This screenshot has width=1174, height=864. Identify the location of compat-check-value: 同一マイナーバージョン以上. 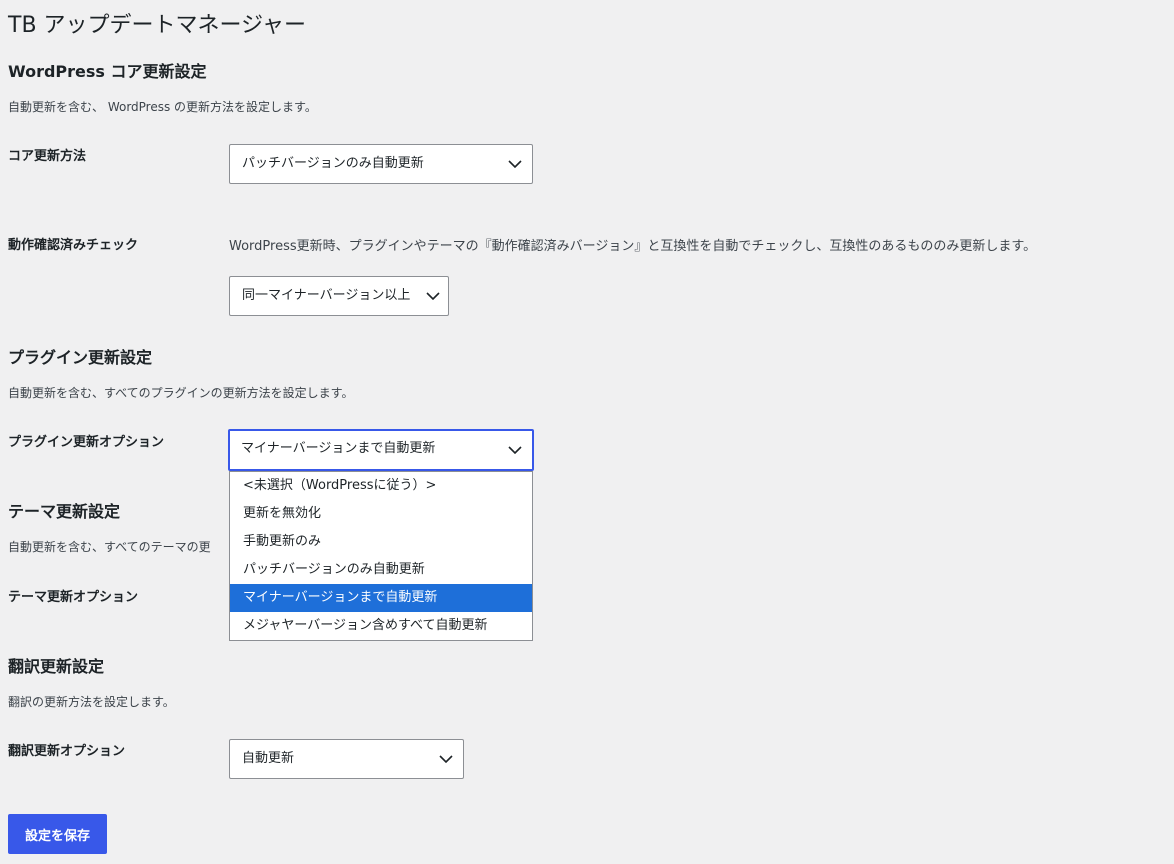
(326, 295).